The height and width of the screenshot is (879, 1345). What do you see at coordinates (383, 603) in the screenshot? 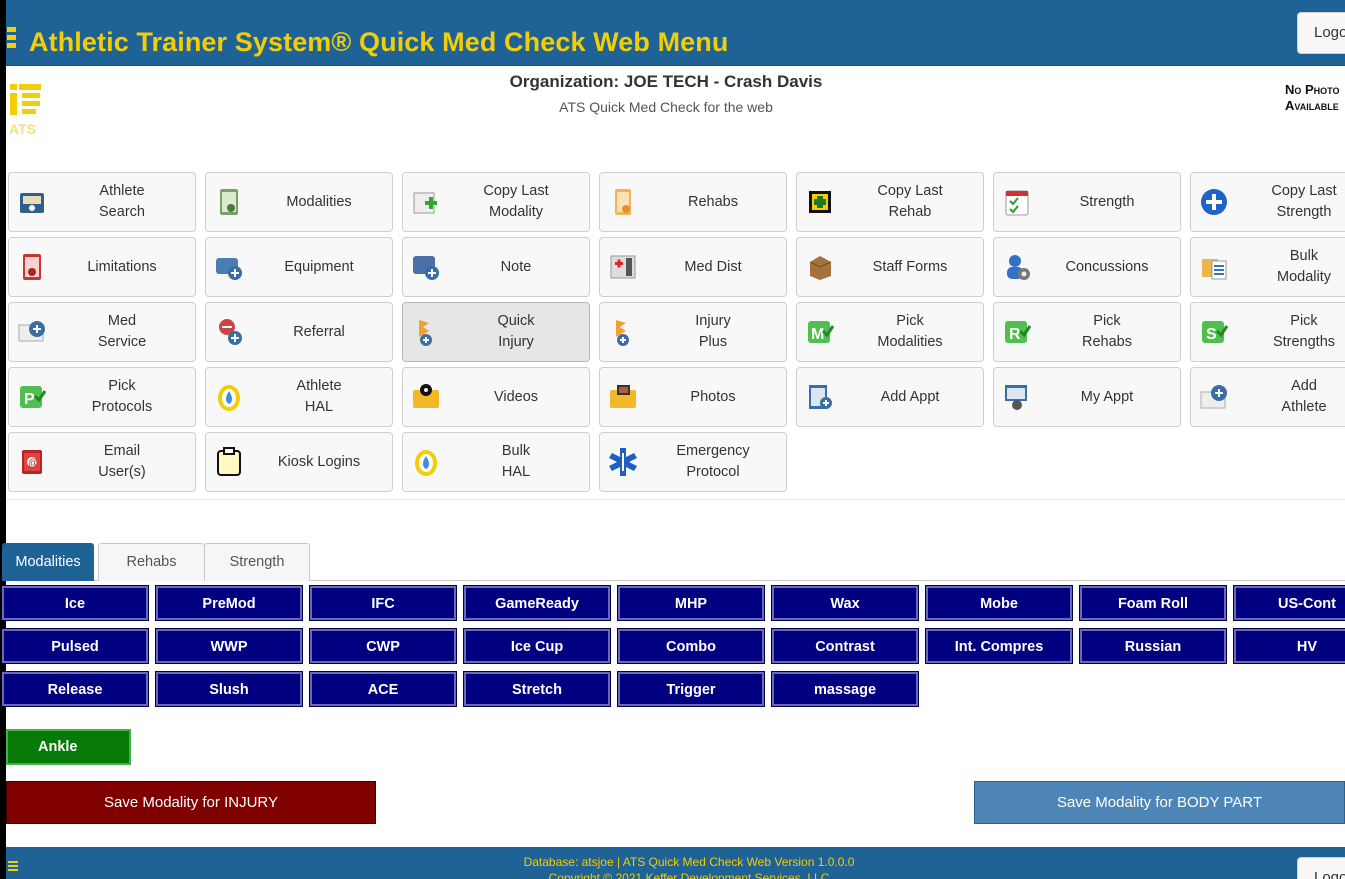
I see `modality-button-ifc: IFC` at bounding box center [383, 603].